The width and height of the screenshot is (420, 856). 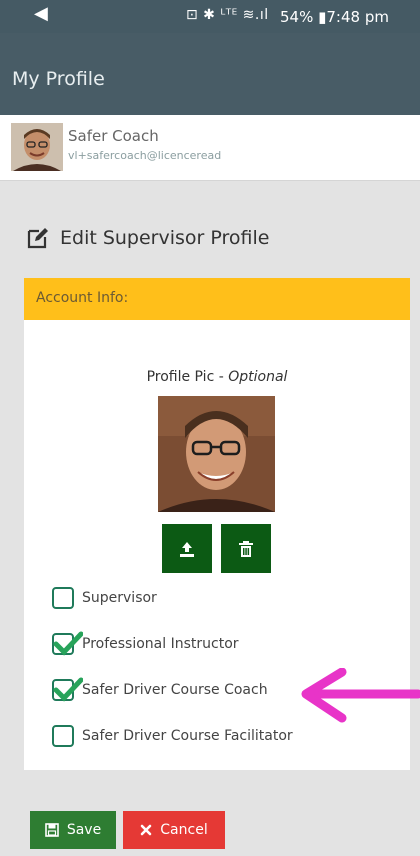 I want to click on profile-pic-label: Profile Pic - Optional, so click(x=217, y=377).